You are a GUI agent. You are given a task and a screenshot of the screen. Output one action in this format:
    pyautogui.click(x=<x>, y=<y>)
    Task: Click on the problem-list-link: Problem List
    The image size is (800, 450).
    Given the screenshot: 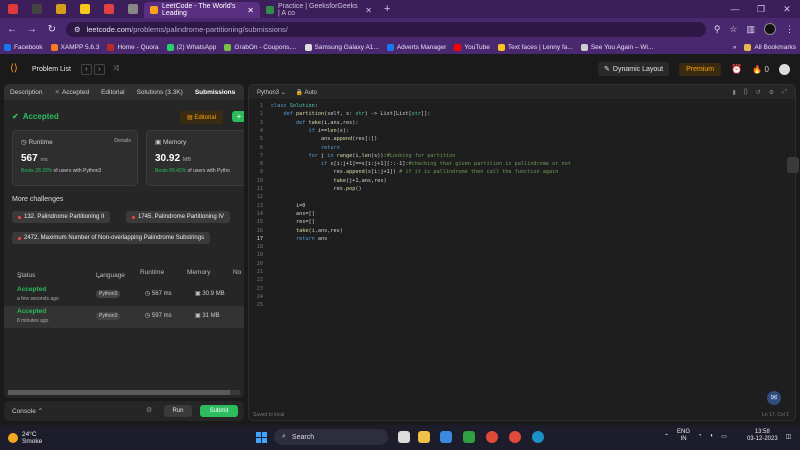 What is the action you would take?
    pyautogui.click(x=51, y=69)
    